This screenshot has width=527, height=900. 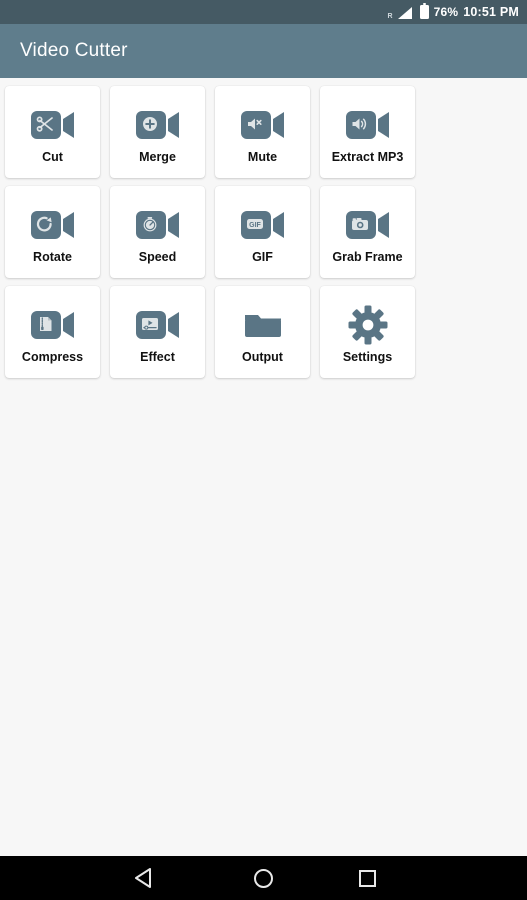 I want to click on feature-tile-merge: Merge, so click(x=157, y=132).